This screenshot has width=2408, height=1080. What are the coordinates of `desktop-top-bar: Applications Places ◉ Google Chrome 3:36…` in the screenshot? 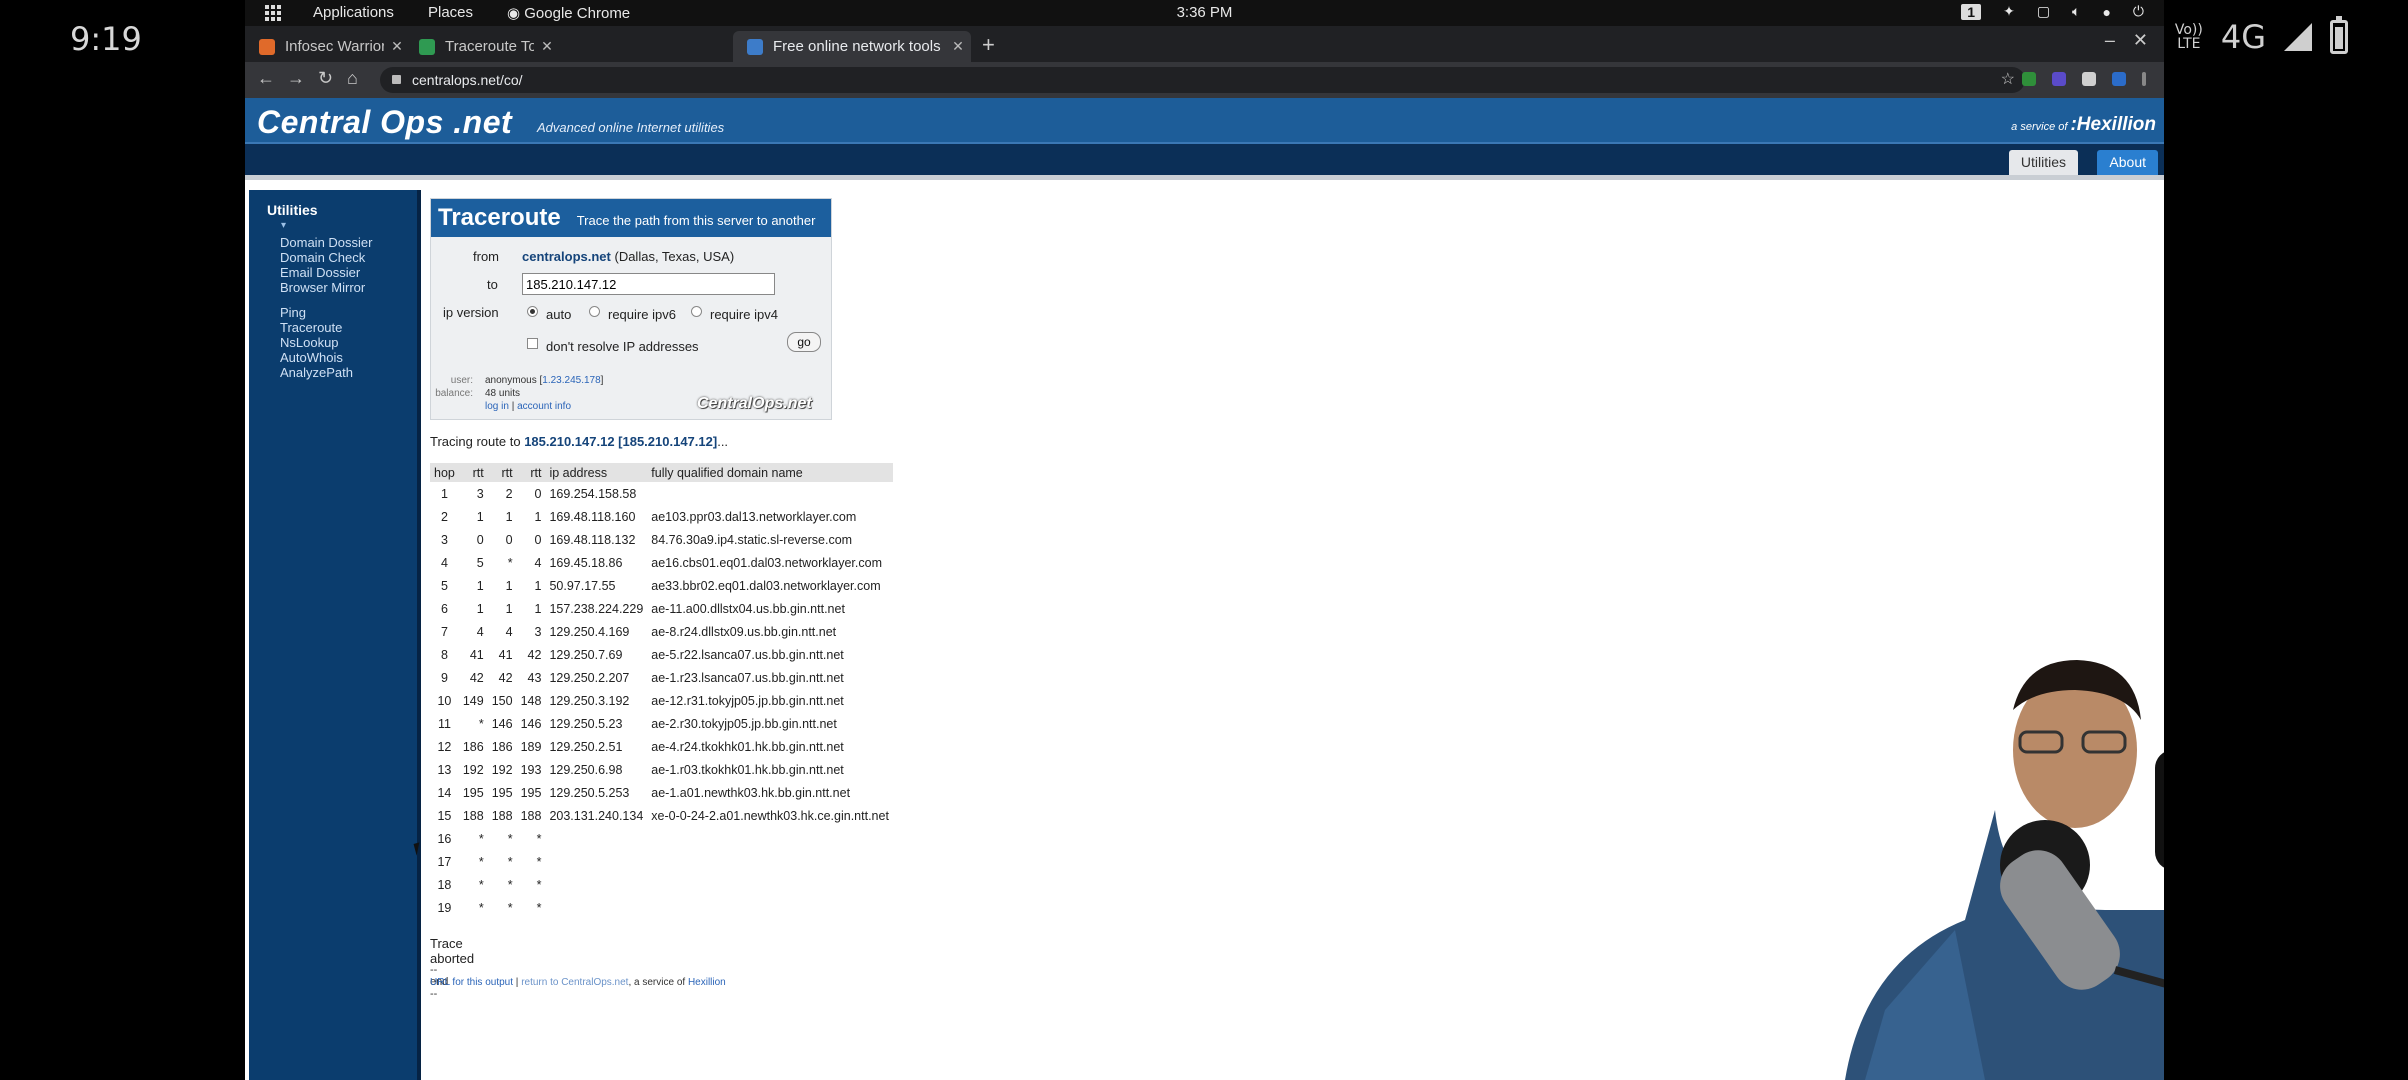 It's located at (1204, 13).